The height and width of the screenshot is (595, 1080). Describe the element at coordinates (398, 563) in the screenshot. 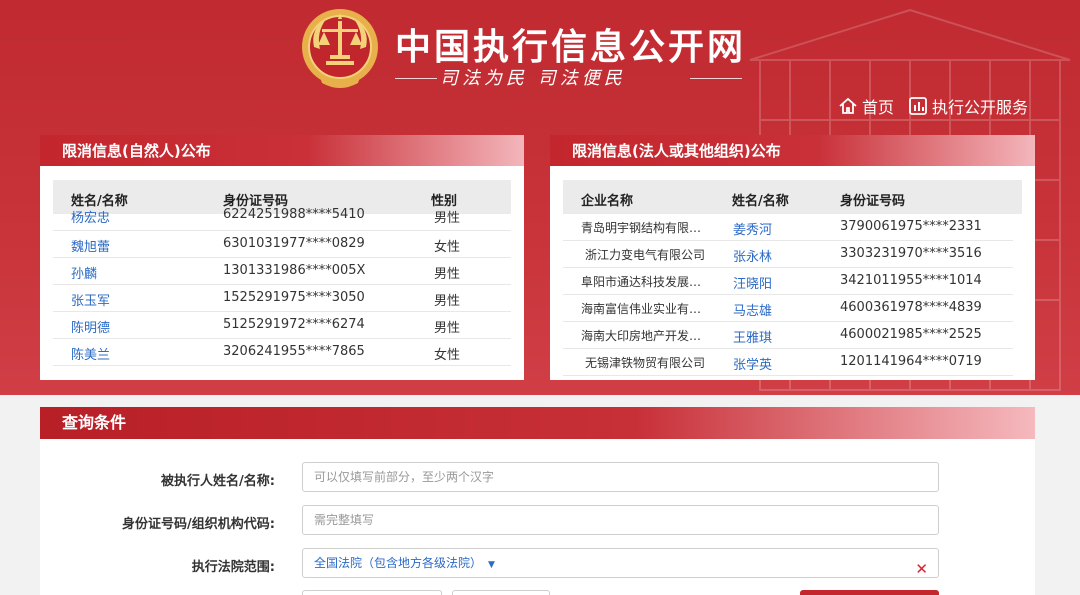

I see `court-select-value: 全国法院（包含地方各级法院）` at that location.